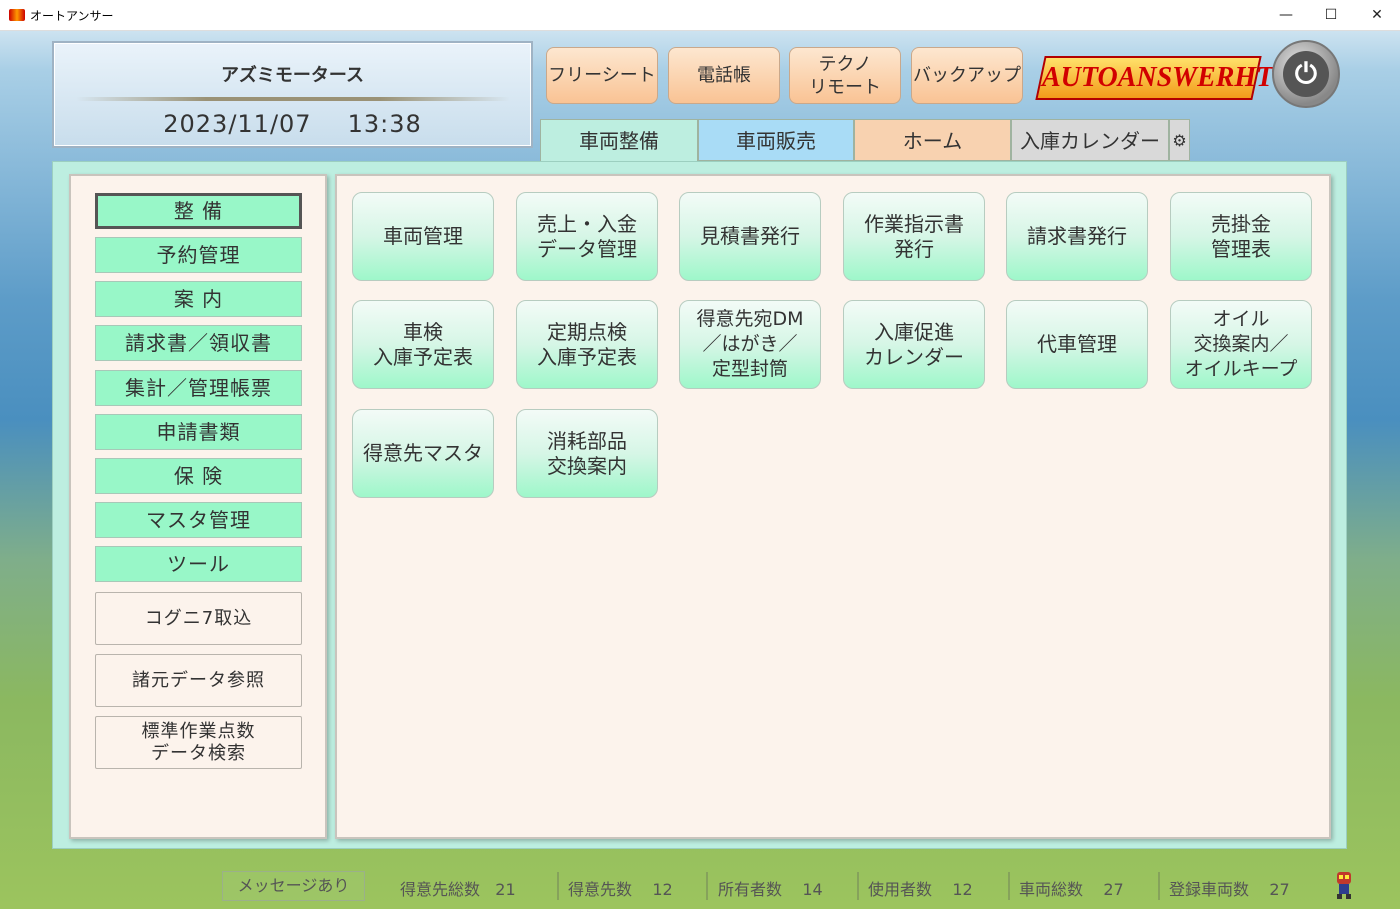  What do you see at coordinates (1051, 889) in the screenshot?
I see `stat-label: 車両総数` at bounding box center [1051, 889].